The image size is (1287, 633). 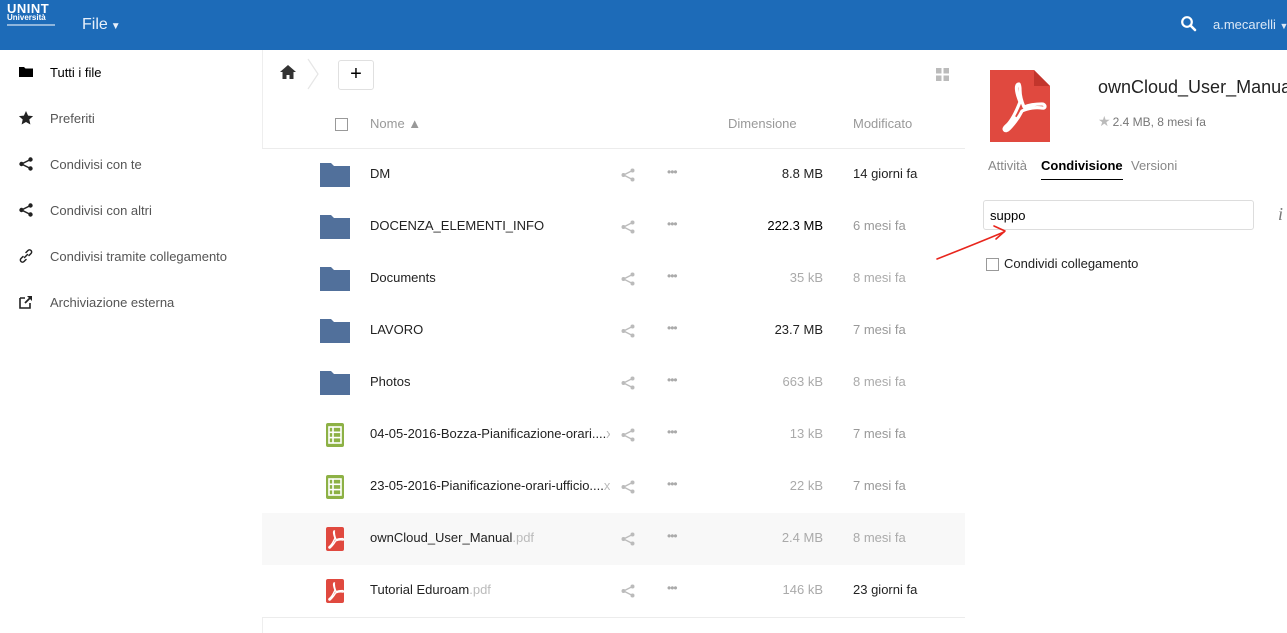 I want to click on top-header: UNINT Università File ▼ a.mecarelli ▼, so click(x=643, y=25).